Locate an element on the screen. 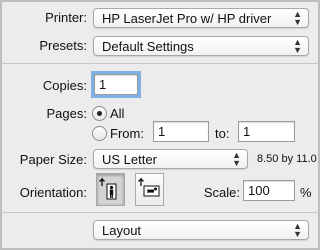 This screenshot has height=250, width=320. pages-from-field: 1 is located at coordinates (181, 131).